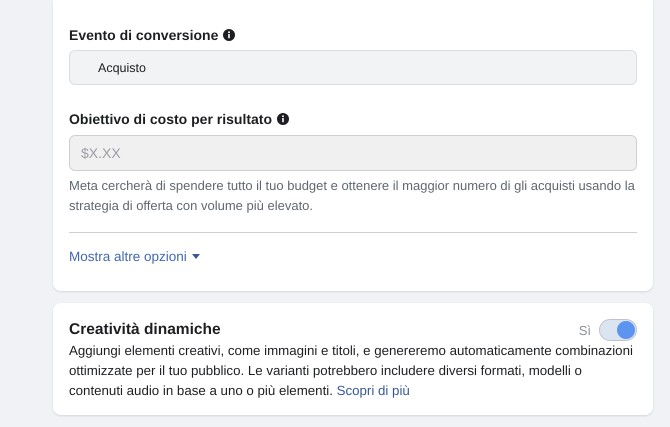  I want to click on field-label: Obiettivo di costo per risultato, so click(170, 119).